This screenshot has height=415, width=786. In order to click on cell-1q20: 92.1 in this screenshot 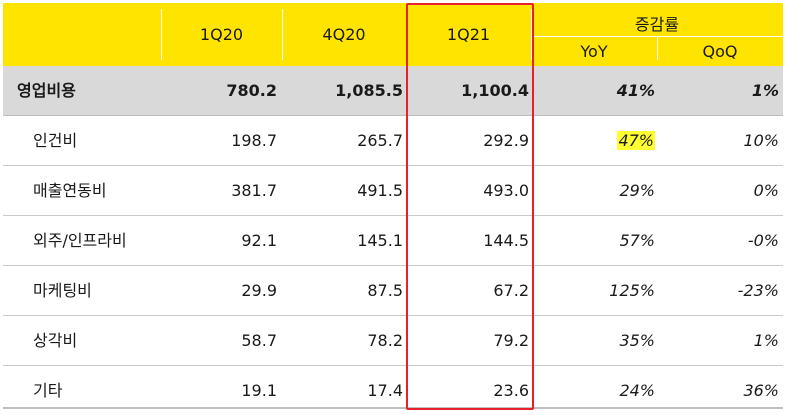, I will do `click(259, 240)`.